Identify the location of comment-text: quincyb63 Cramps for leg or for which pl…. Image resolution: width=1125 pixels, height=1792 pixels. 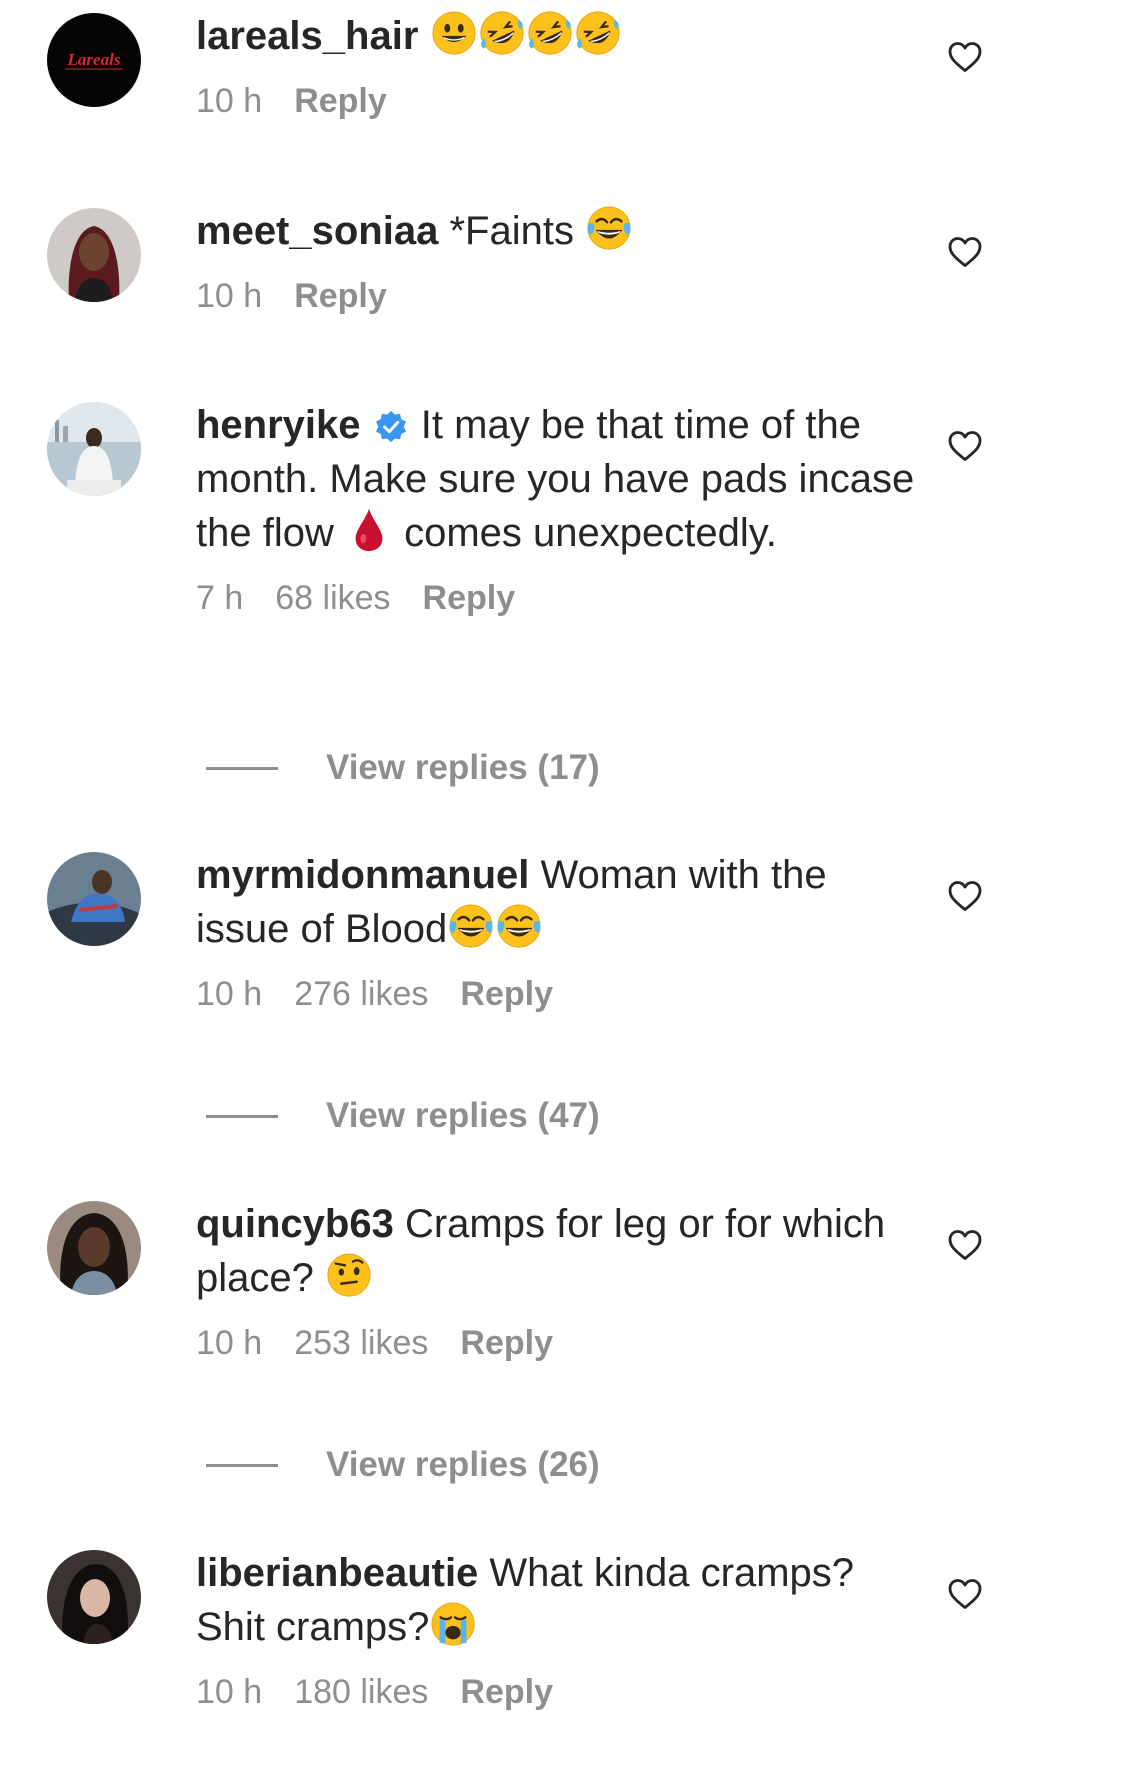
(556, 1251).